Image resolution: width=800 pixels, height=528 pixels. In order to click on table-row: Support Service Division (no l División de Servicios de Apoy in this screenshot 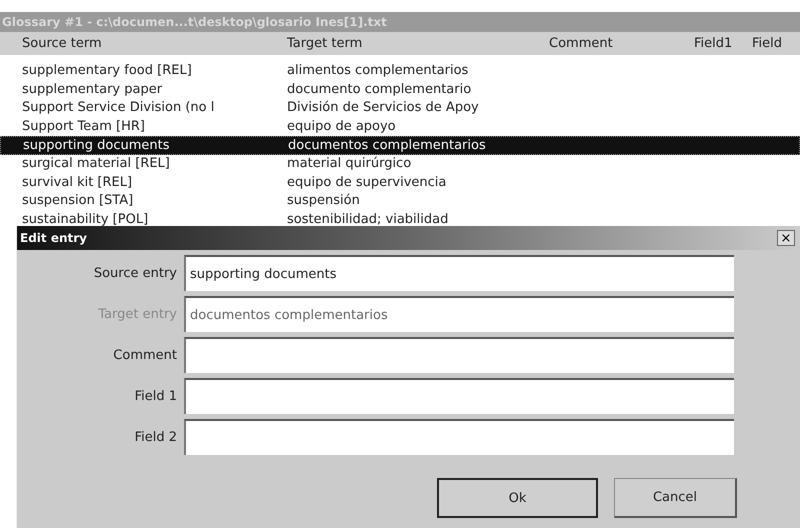, I will do `click(400, 108)`.